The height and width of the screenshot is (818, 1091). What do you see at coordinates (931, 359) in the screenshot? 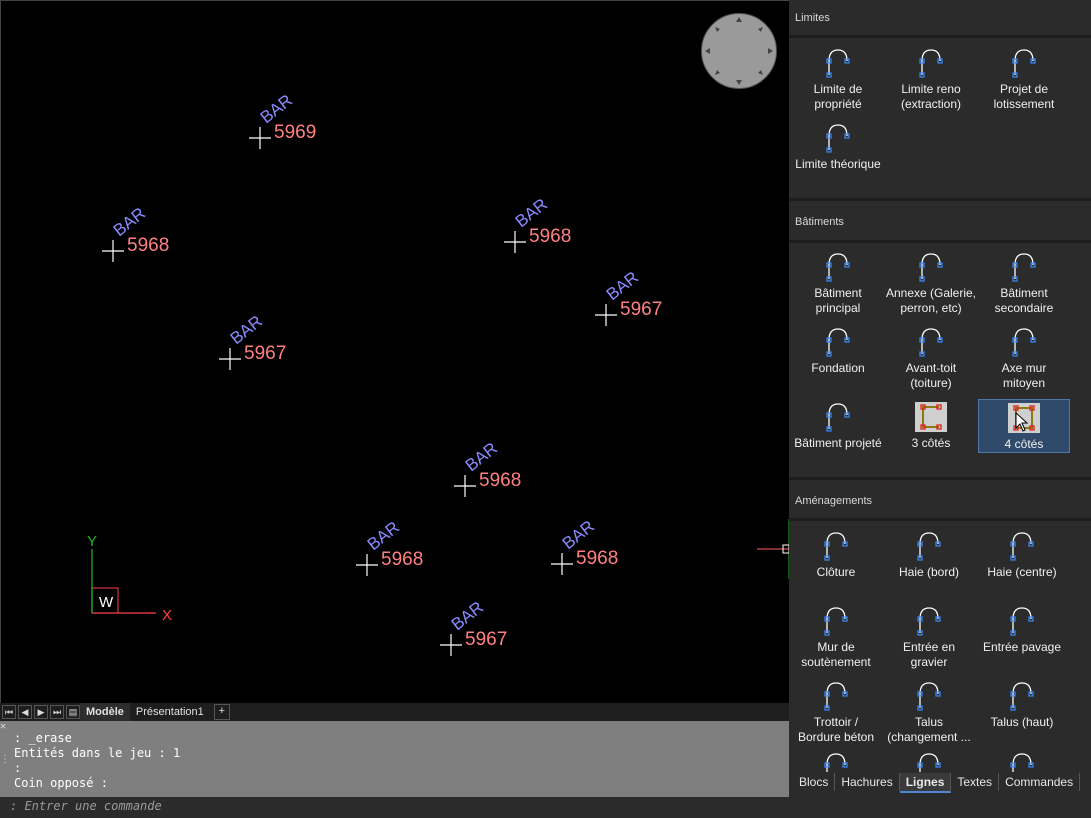
I see `tool-avant-toit: Avant-toit (toiture)` at bounding box center [931, 359].